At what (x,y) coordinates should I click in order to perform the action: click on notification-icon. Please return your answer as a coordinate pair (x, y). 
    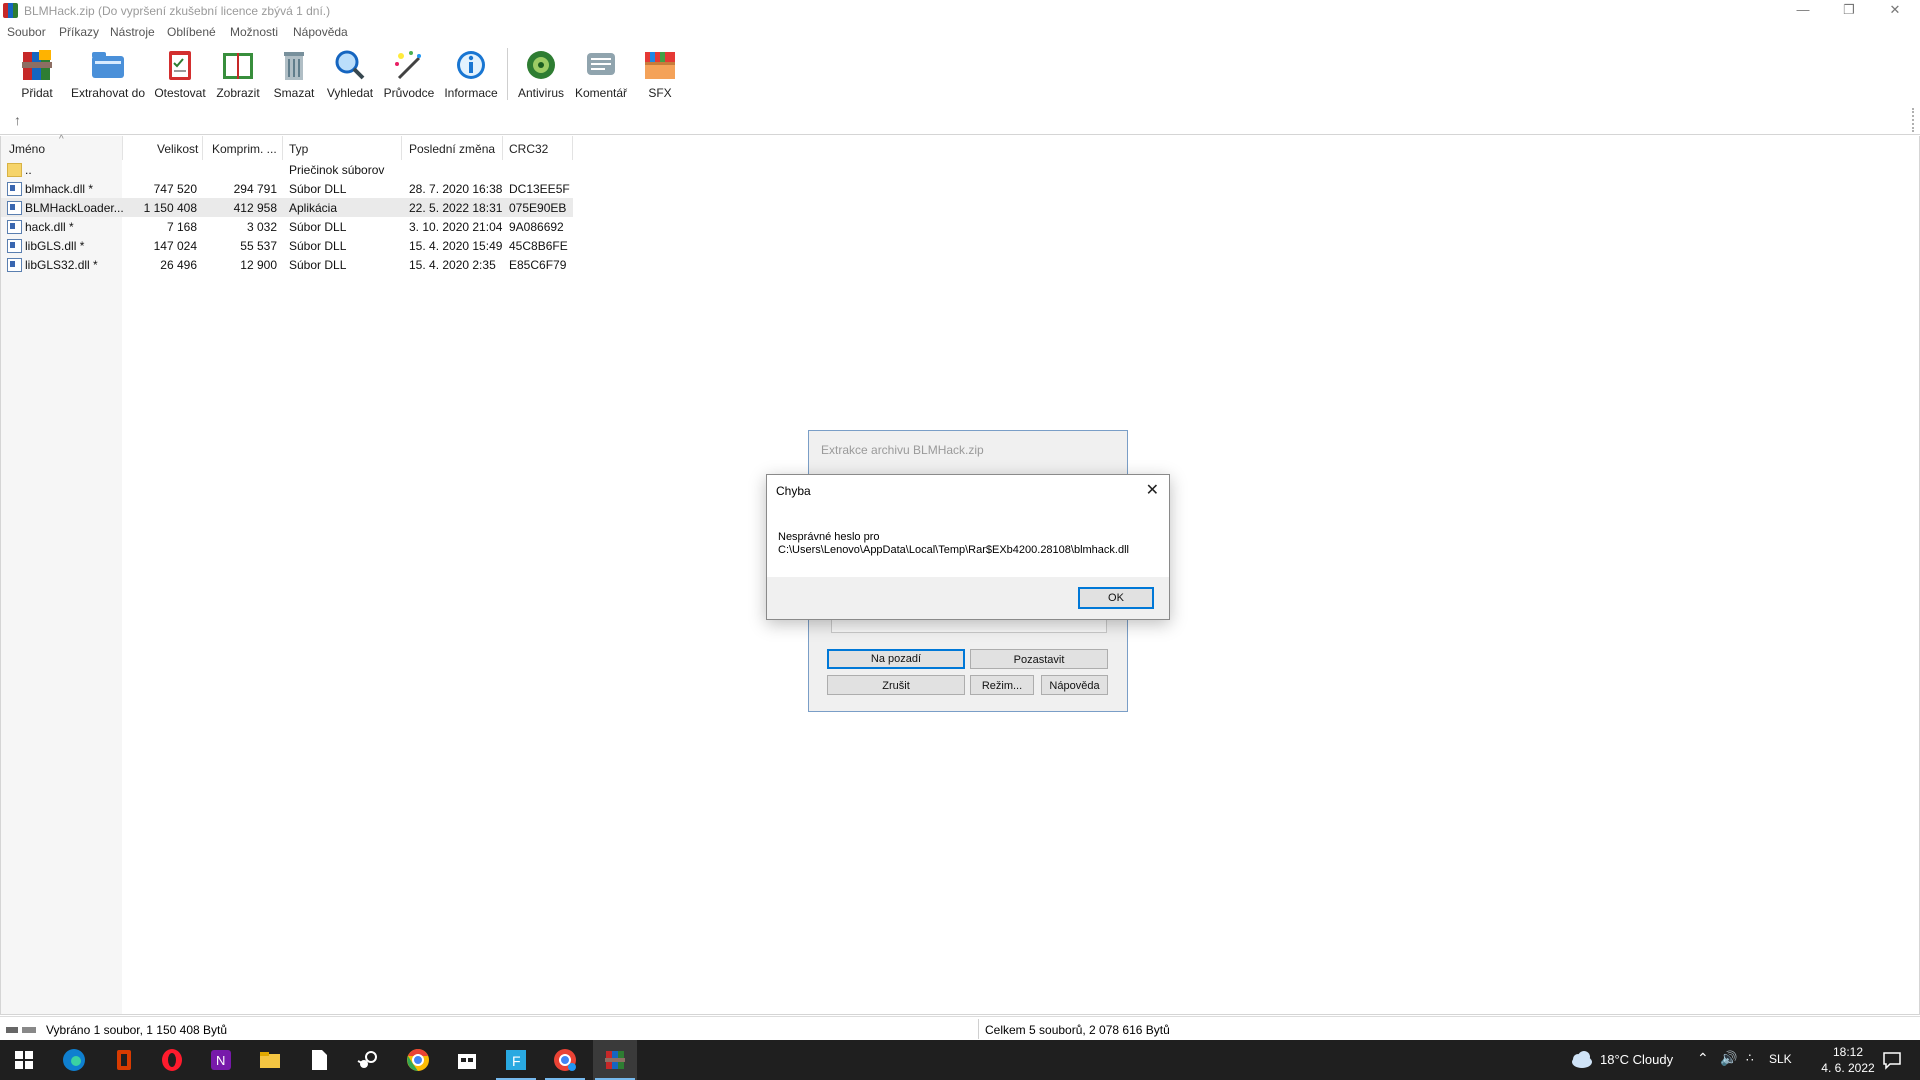
    Looking at the image, I should click on (1892, 1060).